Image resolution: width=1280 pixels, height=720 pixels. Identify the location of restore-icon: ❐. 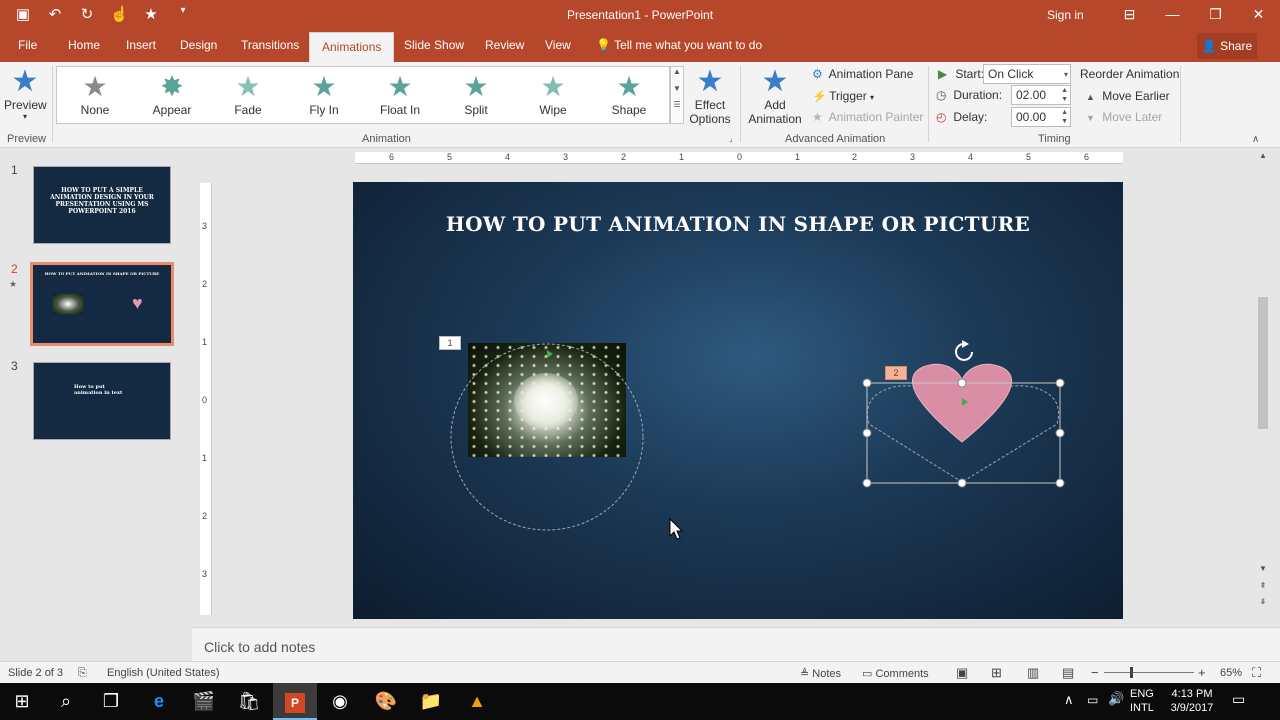
(1215, 15).